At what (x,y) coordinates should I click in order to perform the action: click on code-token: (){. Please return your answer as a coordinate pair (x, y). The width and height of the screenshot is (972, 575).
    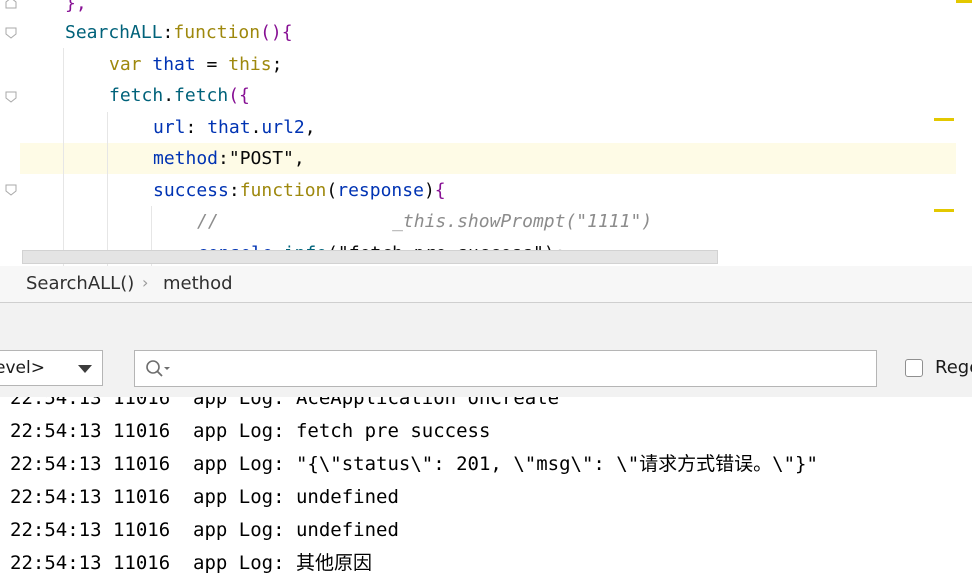
    Looking at the image, I should click on (276, 32).